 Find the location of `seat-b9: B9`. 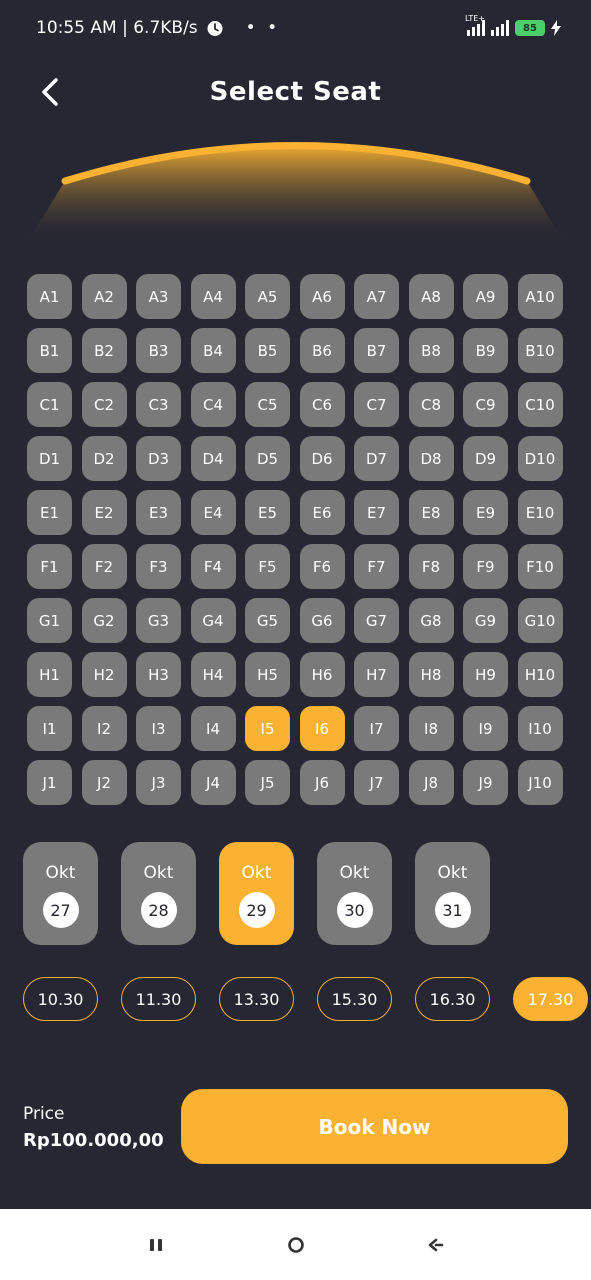

seat-b9: B9 is located at coordinates (485, 350).